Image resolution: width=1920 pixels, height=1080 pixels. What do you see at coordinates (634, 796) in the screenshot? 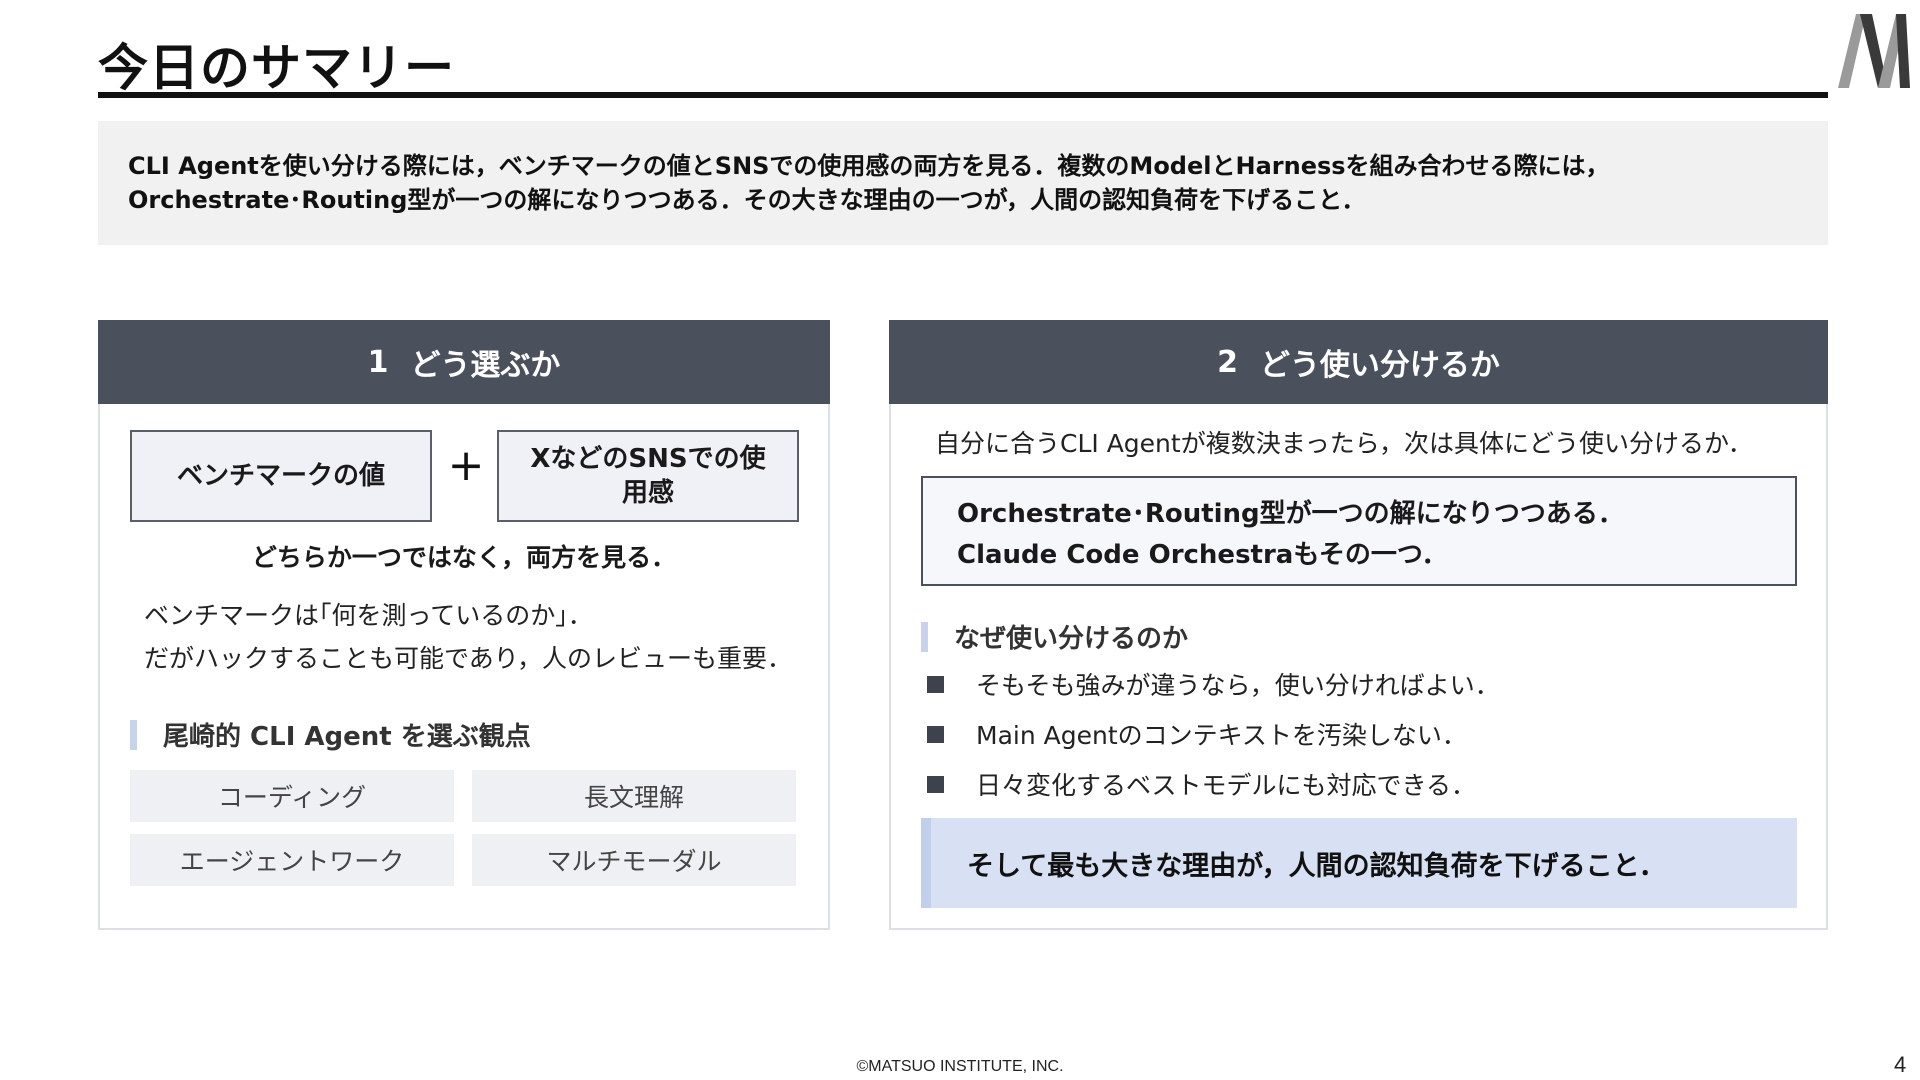
I see `viewpoint-cell: 長文理解` at bounding box center [634, 796].